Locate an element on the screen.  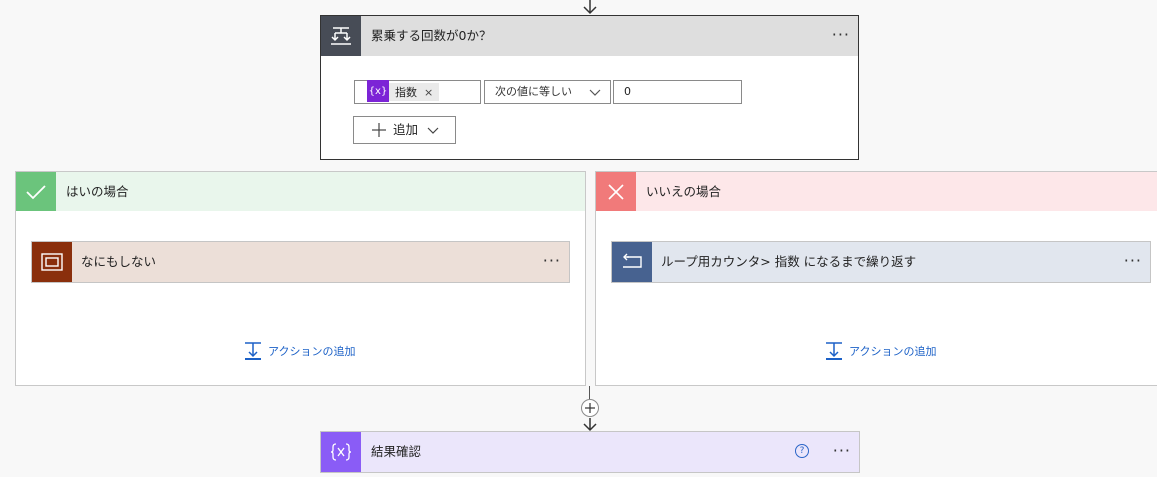
condition-header: 累乗する回数が0か？ ··· is located at coordinates (589, 36).